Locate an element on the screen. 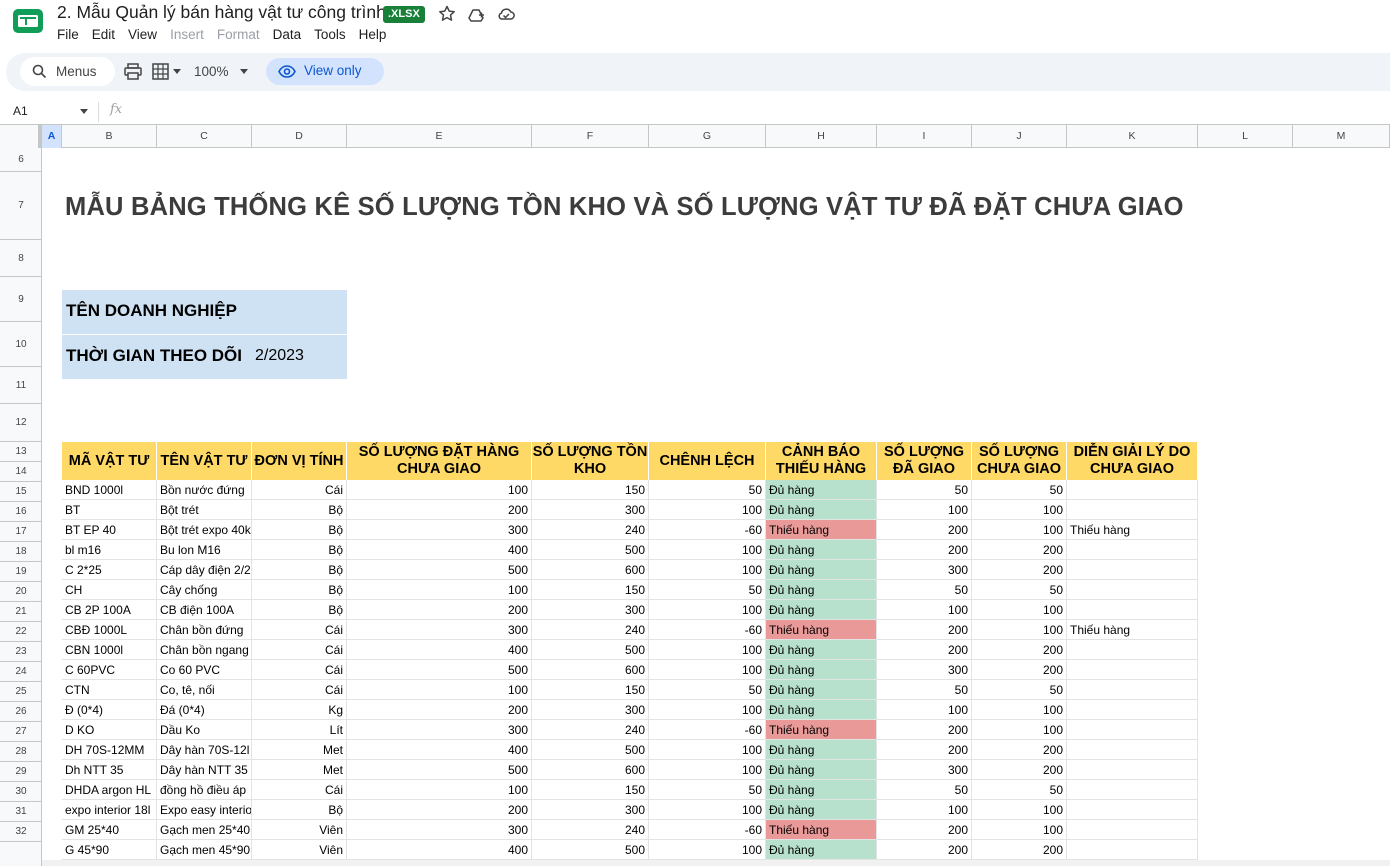 This screenshot has height=866, width=1390. cell-code: BT EP 40 is located at coordinates (109, 530).